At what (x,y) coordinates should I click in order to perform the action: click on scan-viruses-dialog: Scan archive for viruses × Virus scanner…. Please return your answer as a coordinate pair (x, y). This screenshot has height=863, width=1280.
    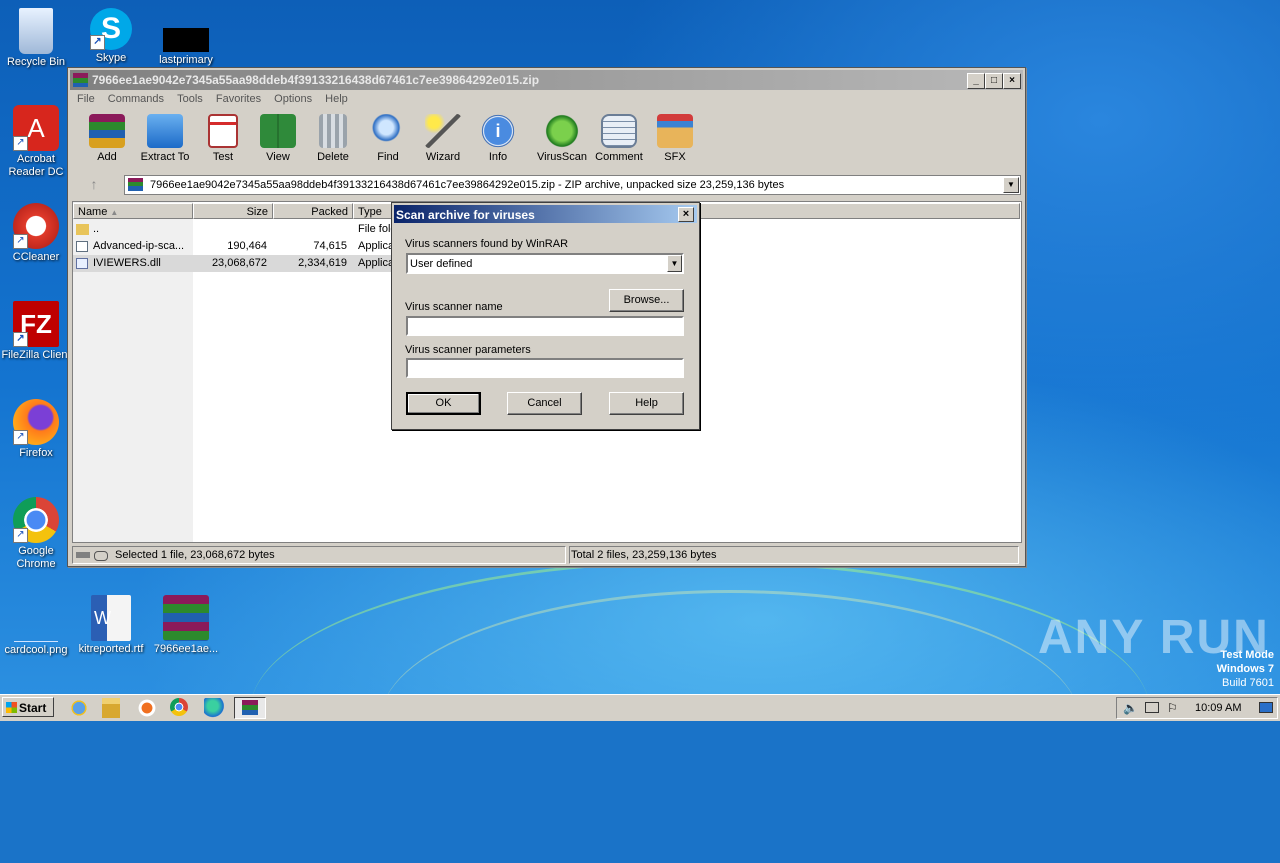
    Looking at the image, I should click on (545, 316).